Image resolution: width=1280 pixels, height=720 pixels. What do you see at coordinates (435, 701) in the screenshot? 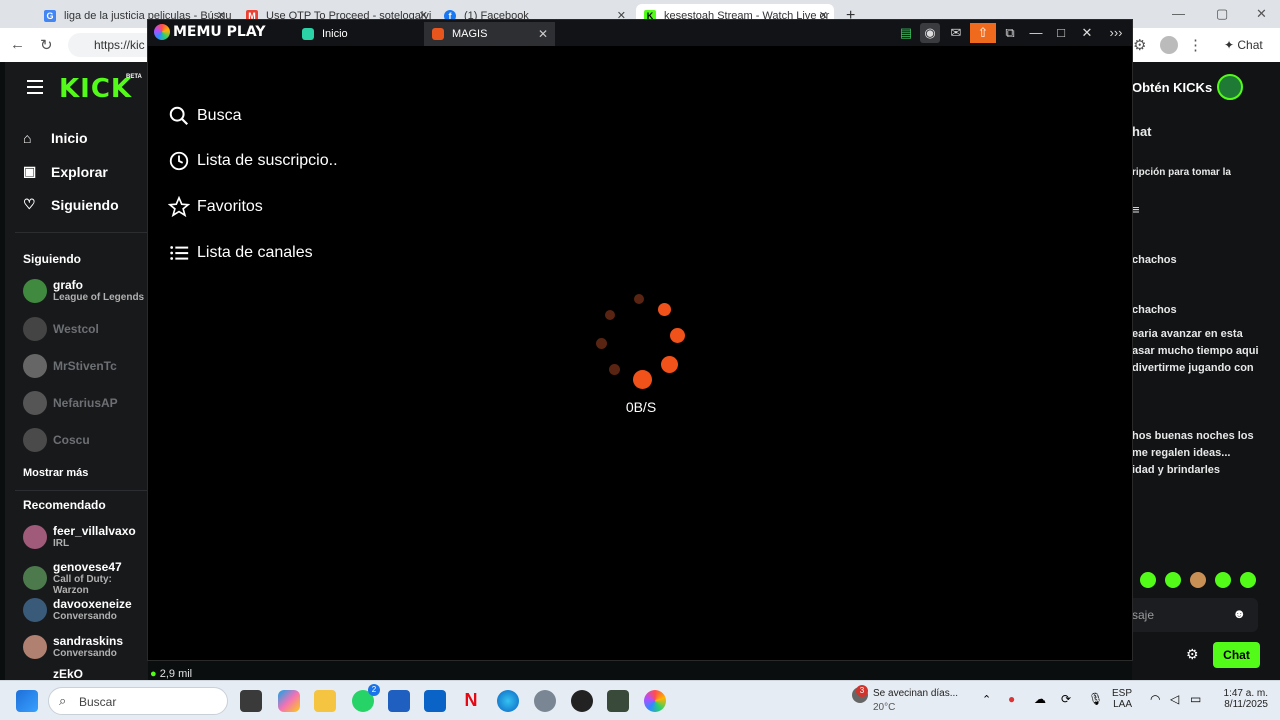
I see `outlook-icon` at bounding box center [435, 701].